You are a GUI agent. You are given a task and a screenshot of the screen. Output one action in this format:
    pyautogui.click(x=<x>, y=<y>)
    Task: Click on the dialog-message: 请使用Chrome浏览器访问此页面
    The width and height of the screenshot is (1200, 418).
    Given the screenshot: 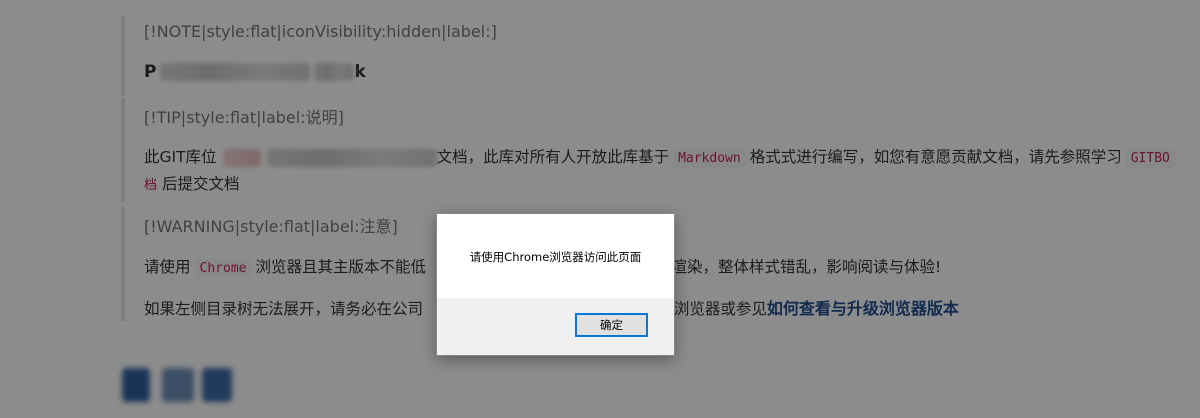 What is the action you would take?
    pyautogui.click(x=555, y=257)
    